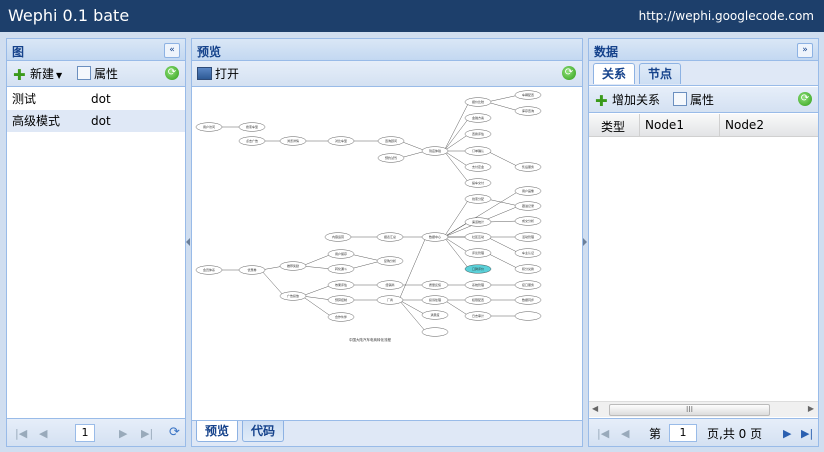 Image resolution: width=824 pixels, height=452 pixels. Describe the element at coordinates (19, 75) in the screenshot. I see `plus-icon: ✚` at that location.